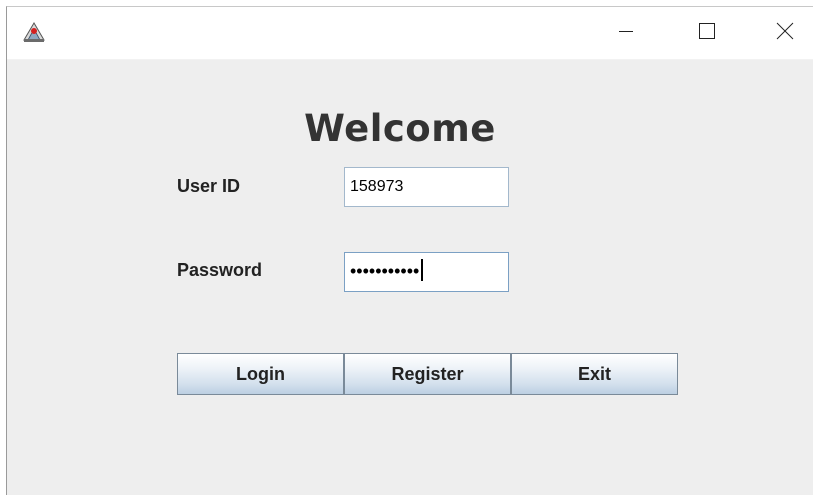 This screenshot has width=813, height=495. What do you see at coordinates (410, 33) in the screenshot?
I see `title-bar` at bounding box center [410, 33].